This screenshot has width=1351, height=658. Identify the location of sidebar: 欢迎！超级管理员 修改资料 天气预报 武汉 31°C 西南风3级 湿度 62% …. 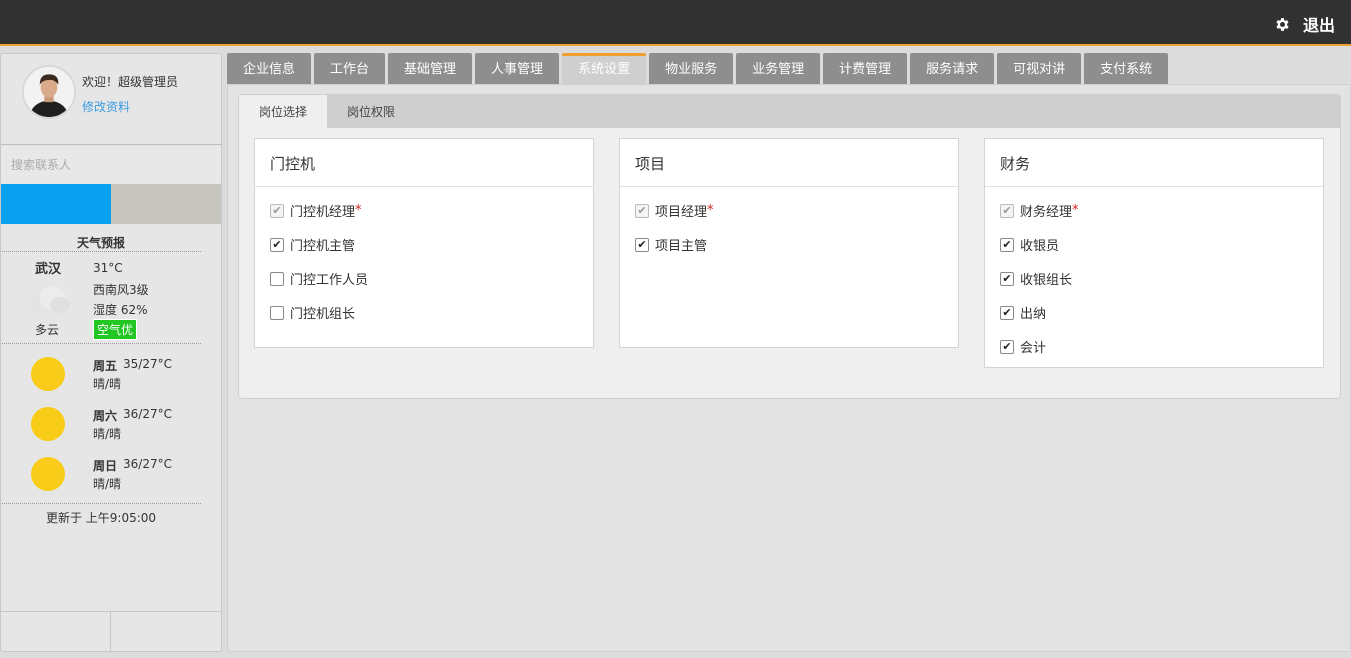
(111, 352).